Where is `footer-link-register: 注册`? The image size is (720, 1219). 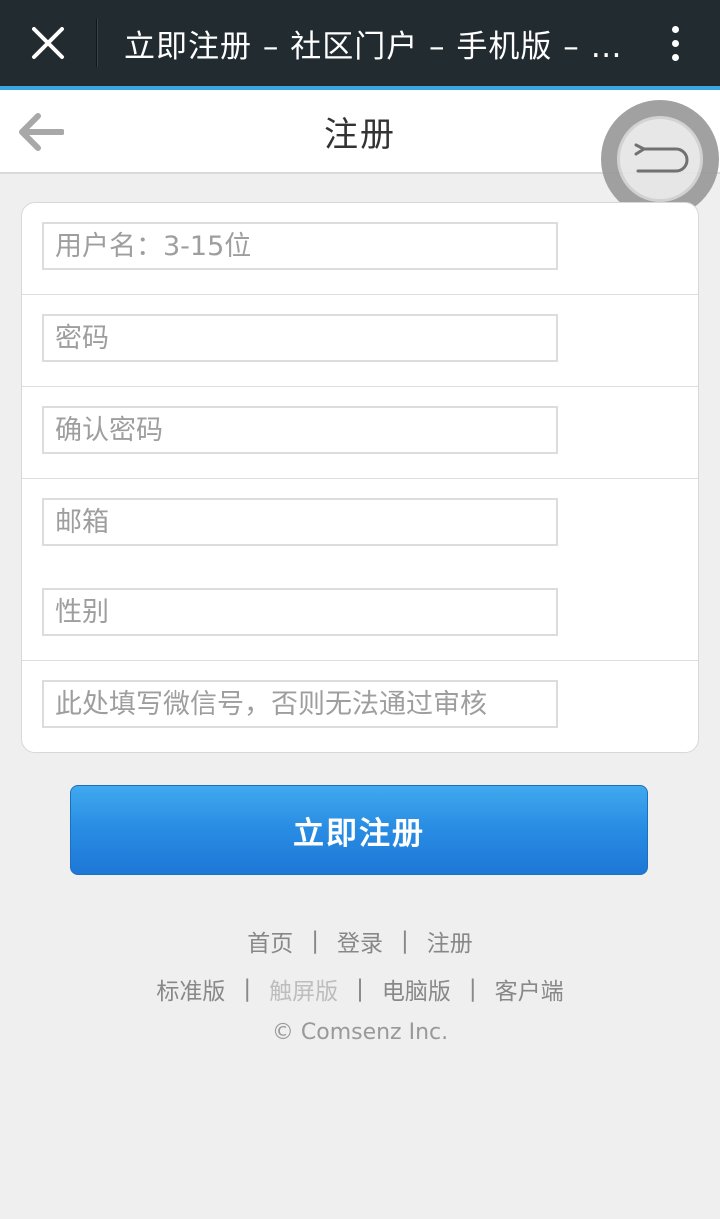
footer-link-register: 注册 is located at coordinates (450, 941).